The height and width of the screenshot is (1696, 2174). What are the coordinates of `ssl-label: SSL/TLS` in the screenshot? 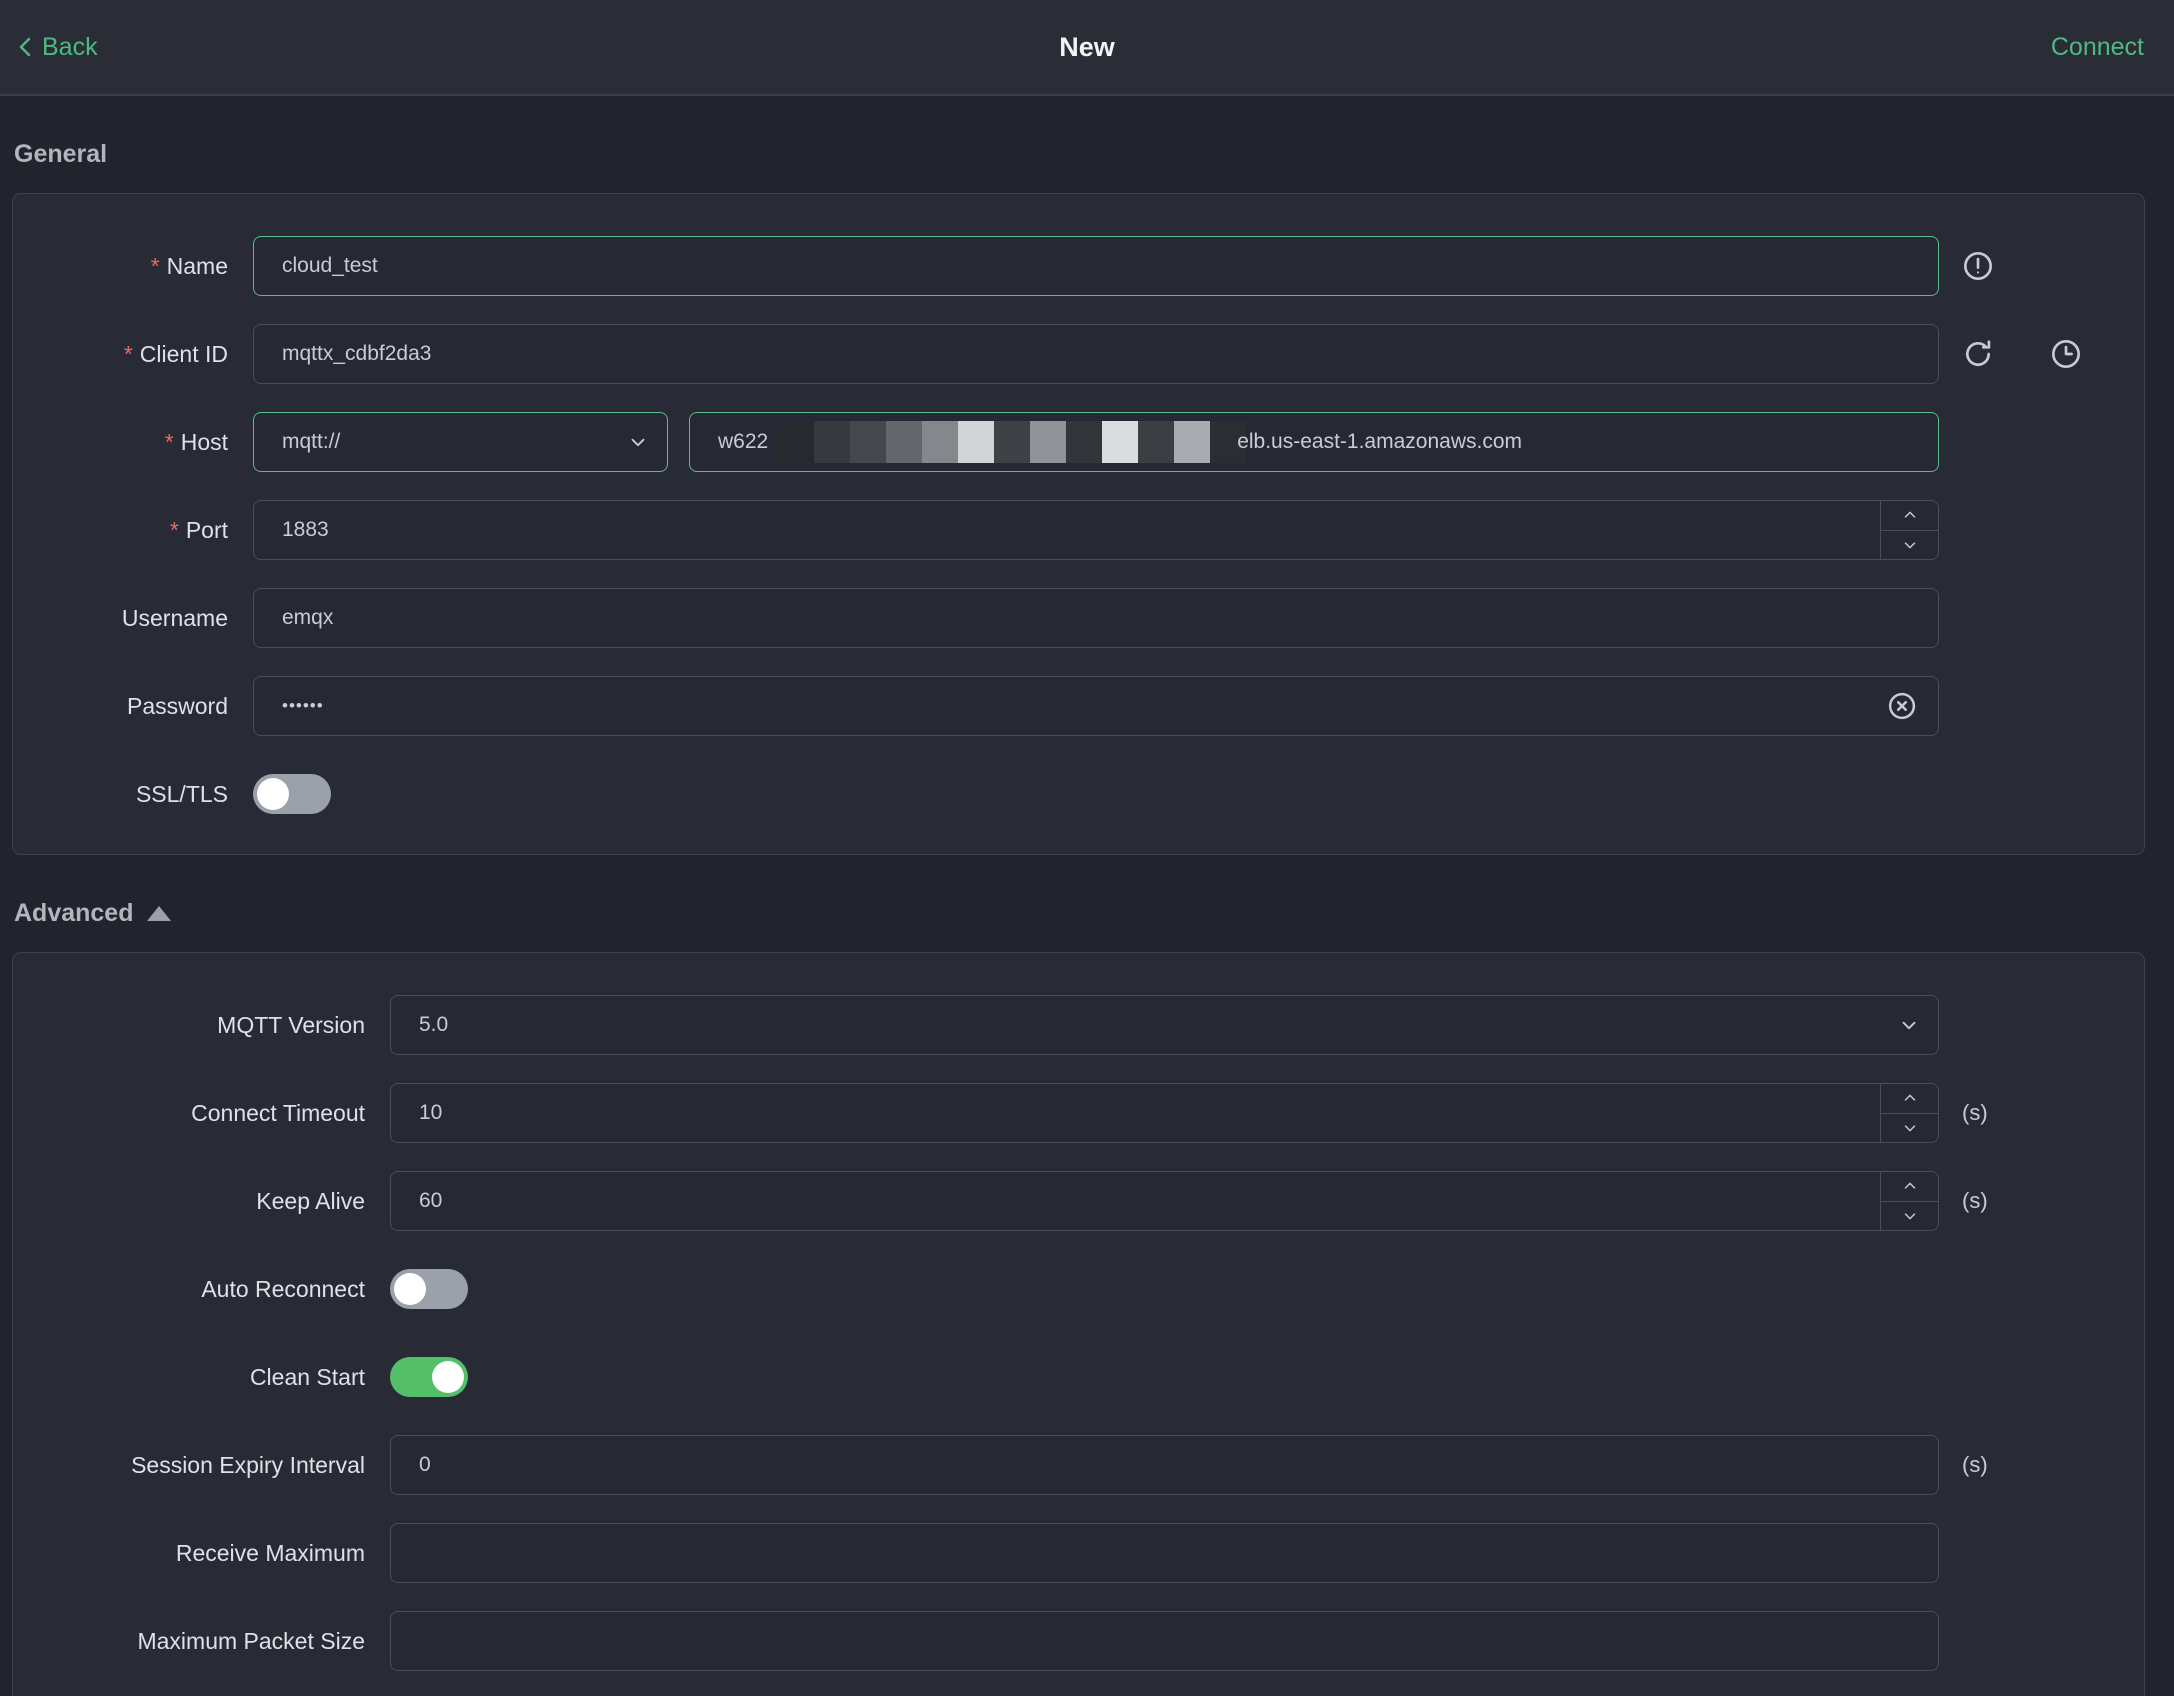 It's located at (181, 793).